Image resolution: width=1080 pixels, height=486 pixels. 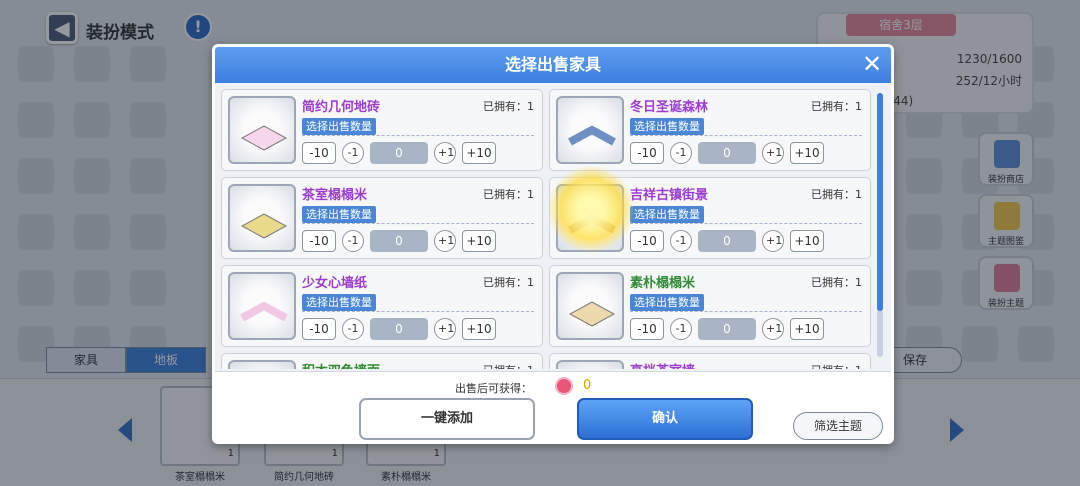 I want to click on furniture-name: 吉祥古镇街景, so click(x=669, y=195).